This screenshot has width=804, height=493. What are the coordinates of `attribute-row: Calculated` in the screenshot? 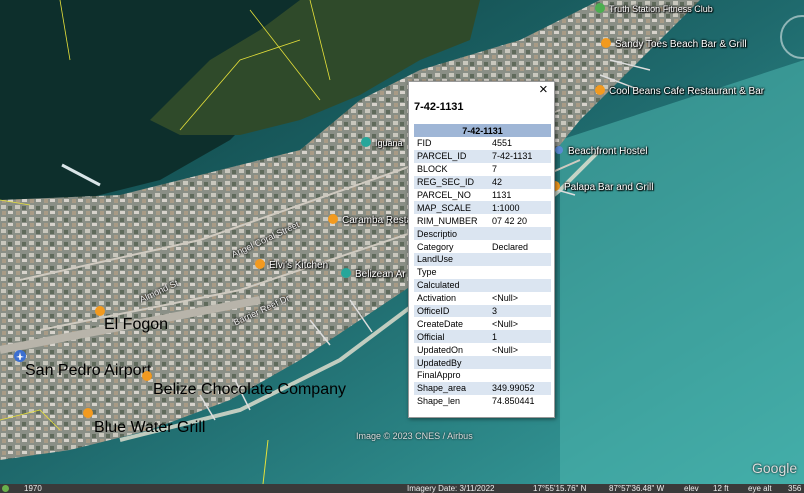 It's located at (482, 285).